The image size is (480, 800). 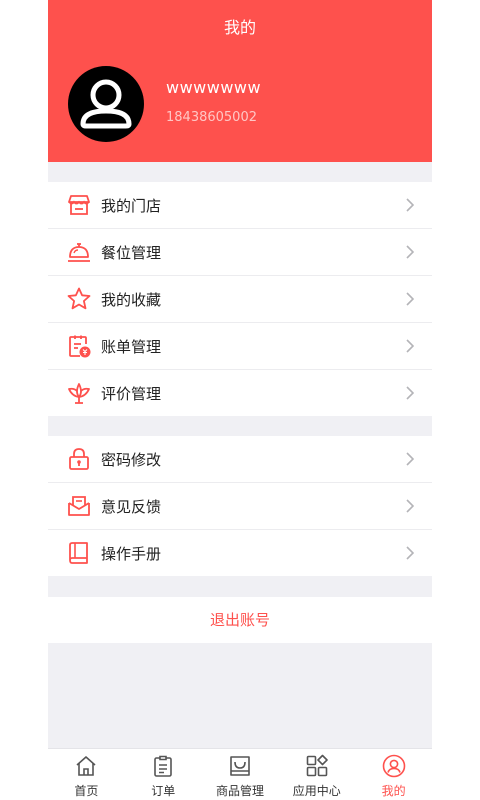 I want to click on menu-item-feedback: 意见反馈, so click(x=240, y=506).